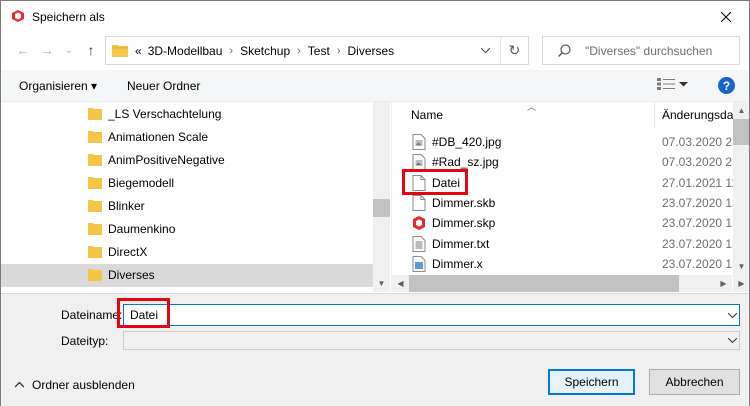  I want to click on text-file-icon, so click(419, 244).